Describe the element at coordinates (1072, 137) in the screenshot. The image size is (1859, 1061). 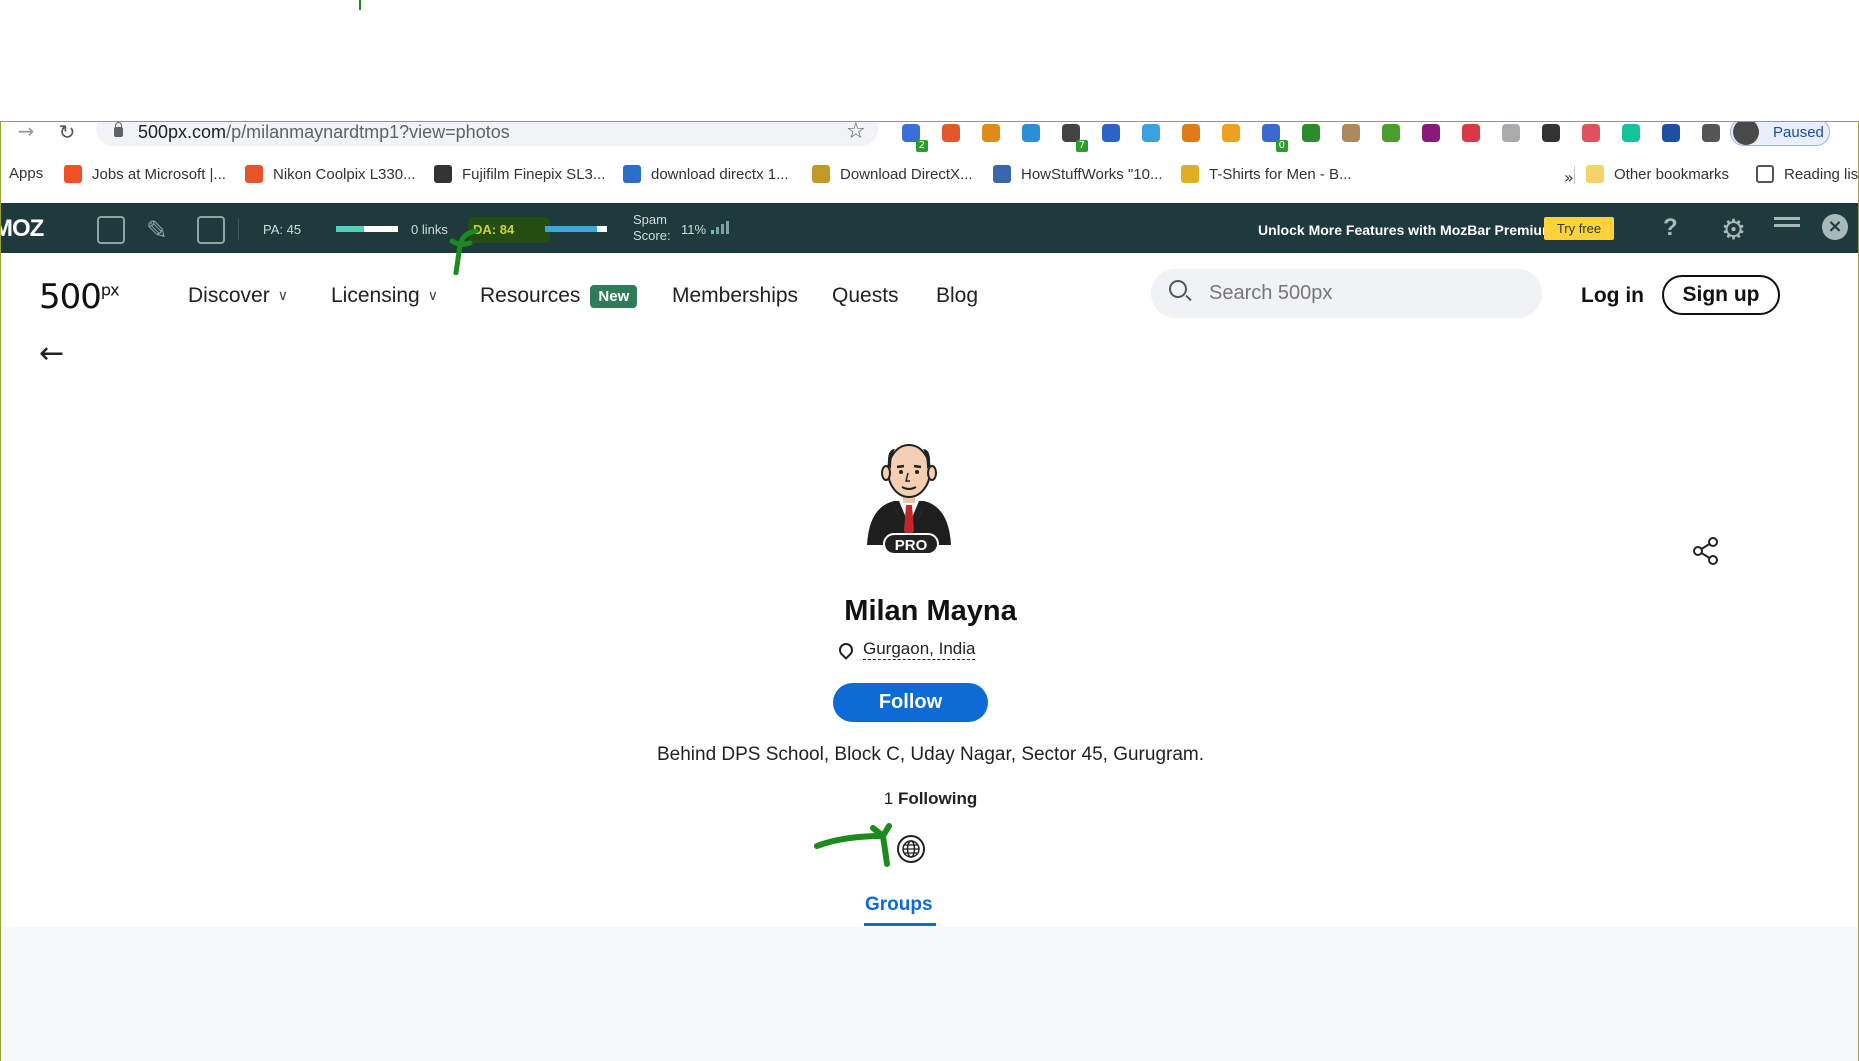
I see `ext-search-icon: 7` at that location.